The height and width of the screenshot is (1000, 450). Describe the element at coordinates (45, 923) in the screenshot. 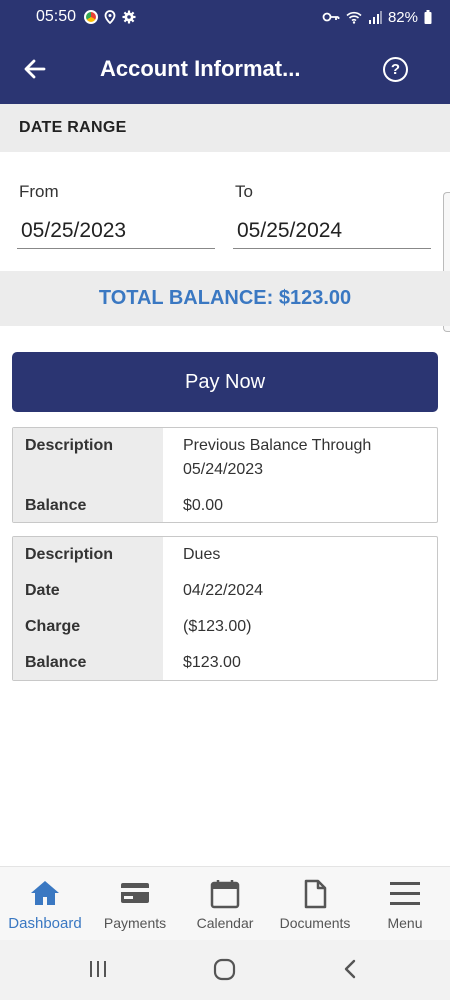

I see `nav-label: Dashboard` at that location.